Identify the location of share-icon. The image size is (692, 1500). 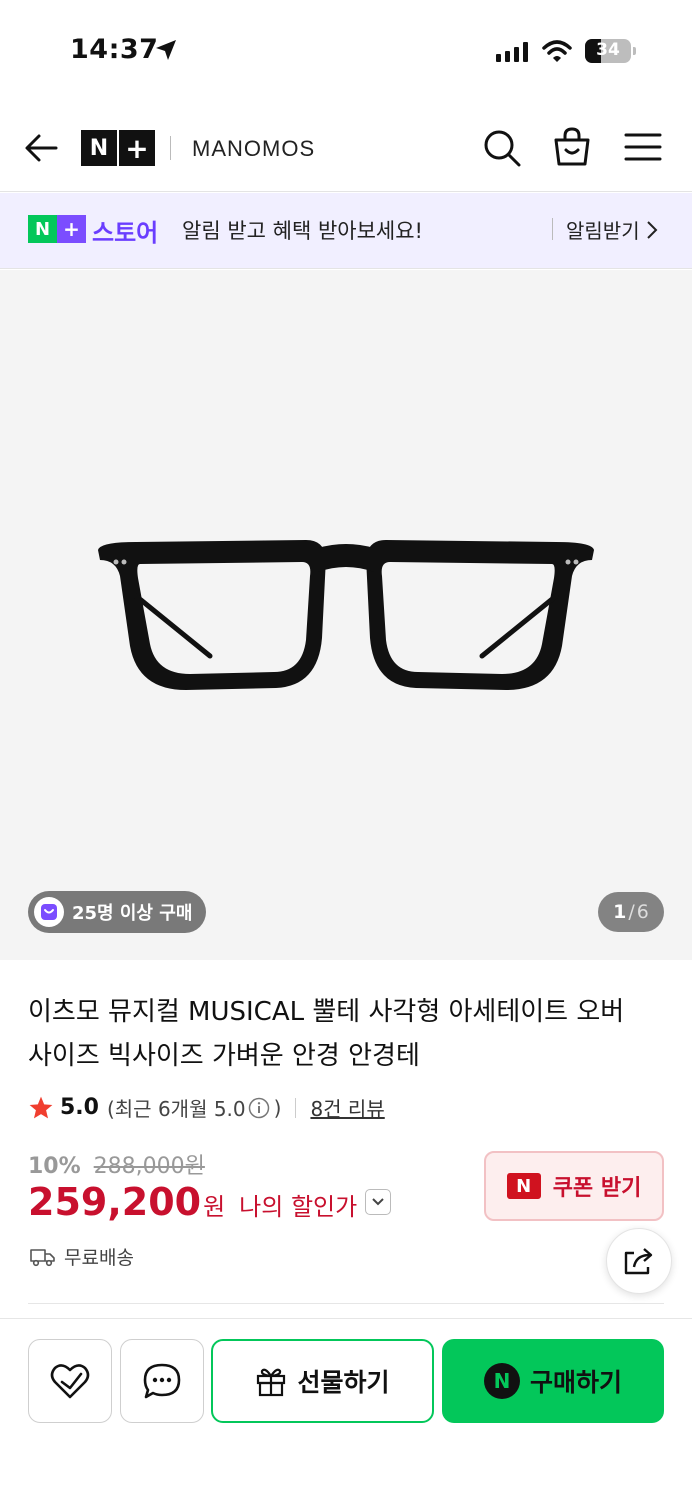
(638, 1261).